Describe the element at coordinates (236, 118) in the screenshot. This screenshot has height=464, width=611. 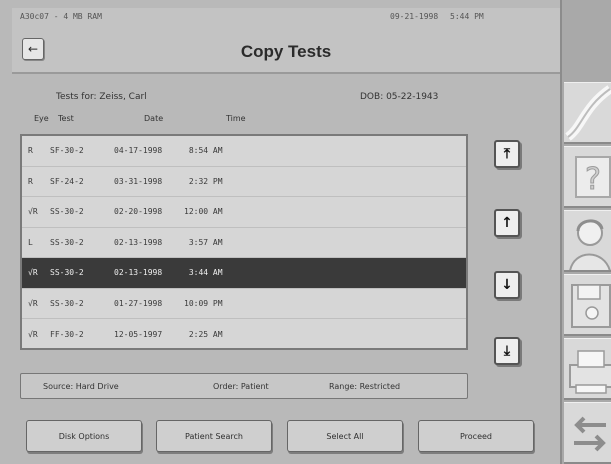
I see `column-header-time: Time` at that location.